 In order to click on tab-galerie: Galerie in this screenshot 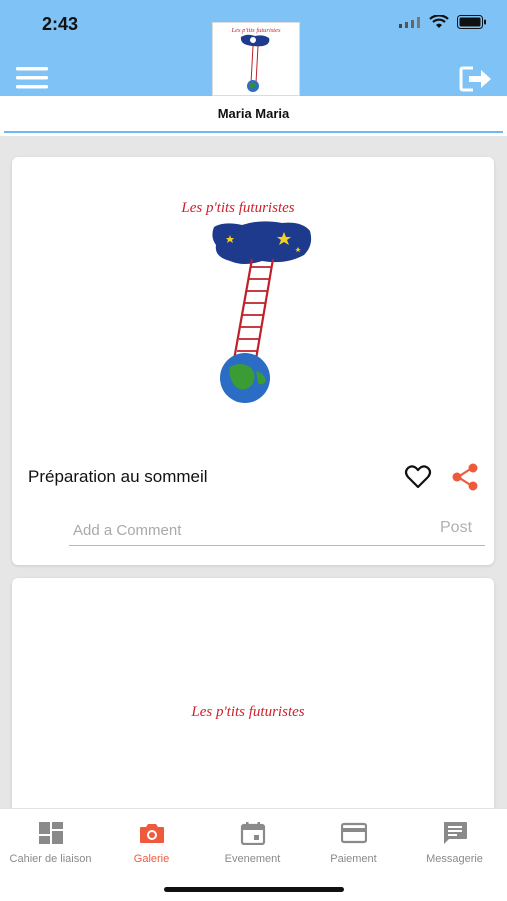, I will do `click(151, 841)`.